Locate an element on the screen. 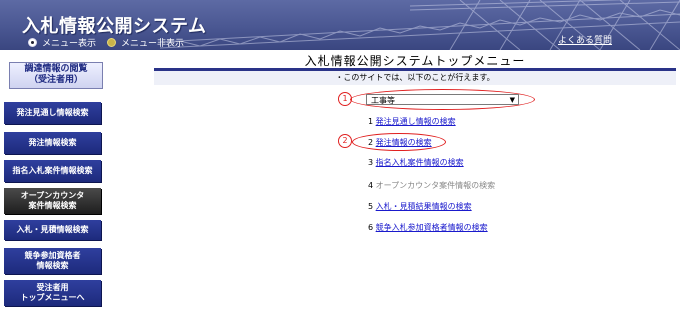 The image size is (680, 336). menu-item-3: 3 指名入札案件情報の検索 is located at coordinates (416, 162).